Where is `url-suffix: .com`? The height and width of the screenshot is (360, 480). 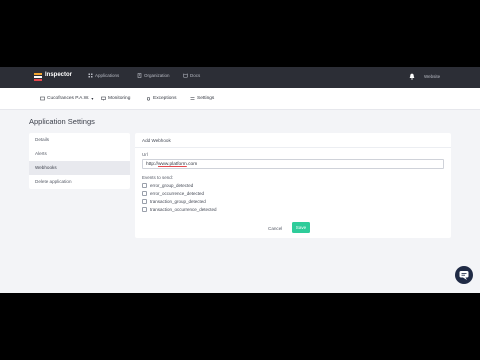
url-suffix: .com is located at coordinates (192, 164).